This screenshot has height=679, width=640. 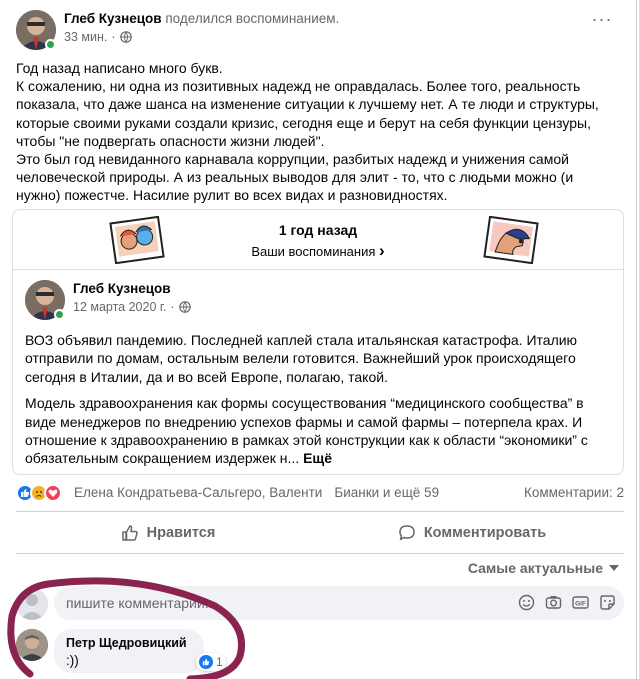 What do you see at coordinates (535, 568) in the screenshot?
I see `comment-sort-label: Самые актуальные` at bounding box center [535, 568].